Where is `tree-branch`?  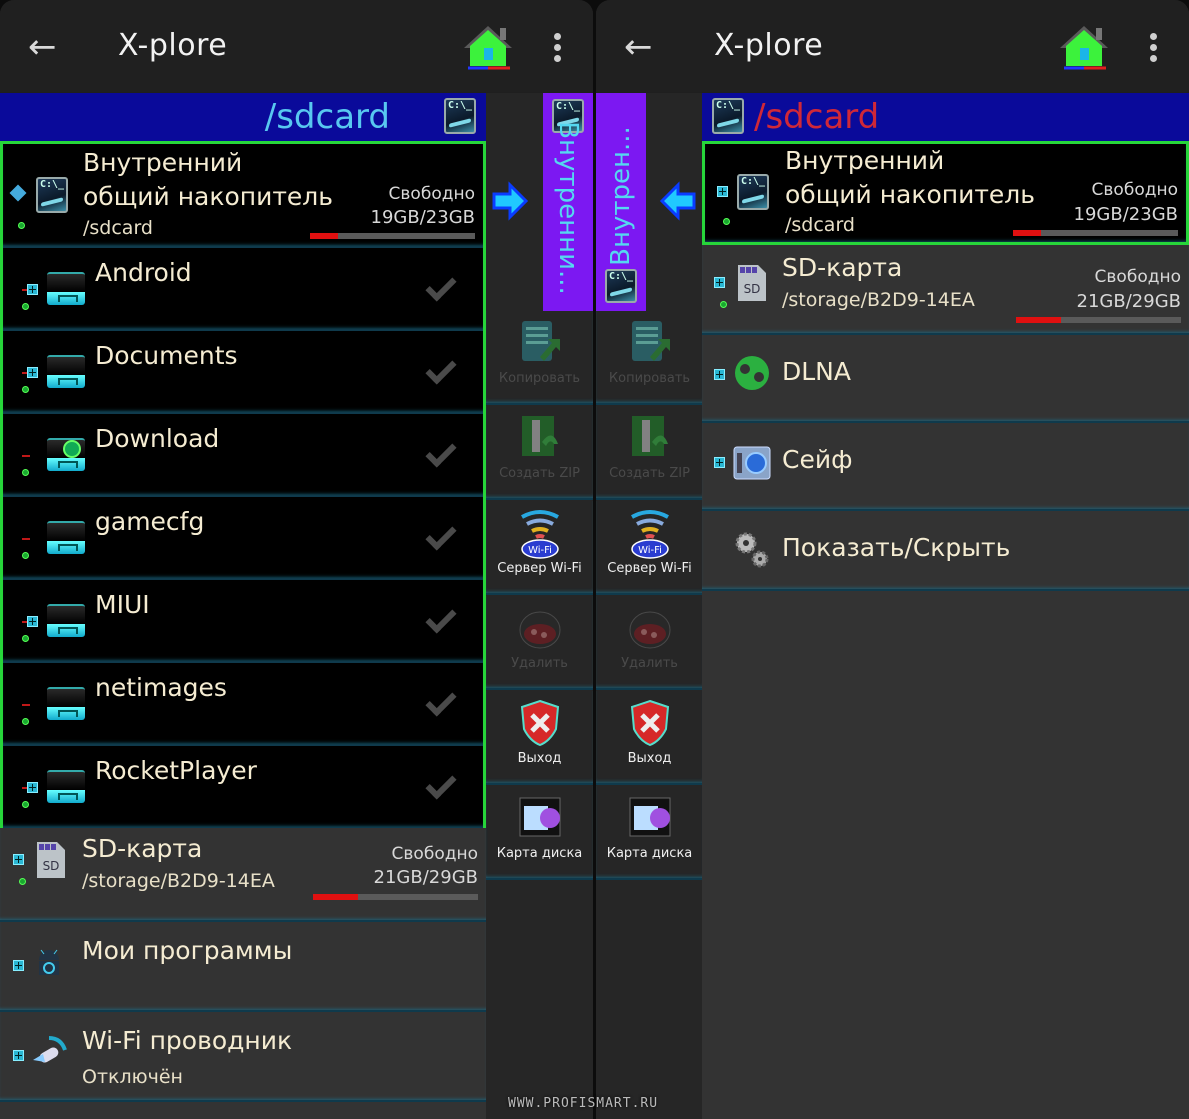 tree-branch is located at coordinates (26, 705).